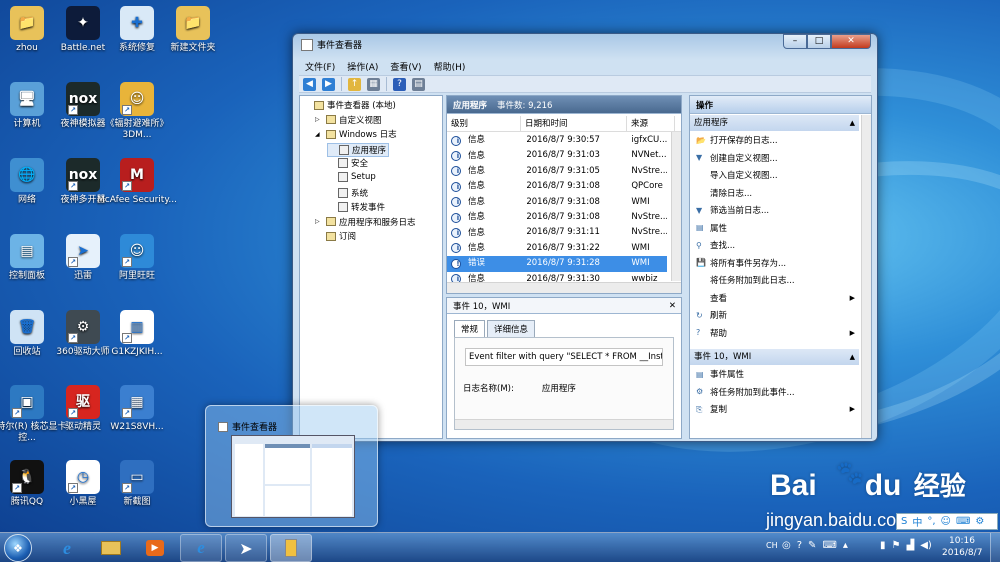  I want to click on show-hide-tree-icon: ▦, so click(373, 84).